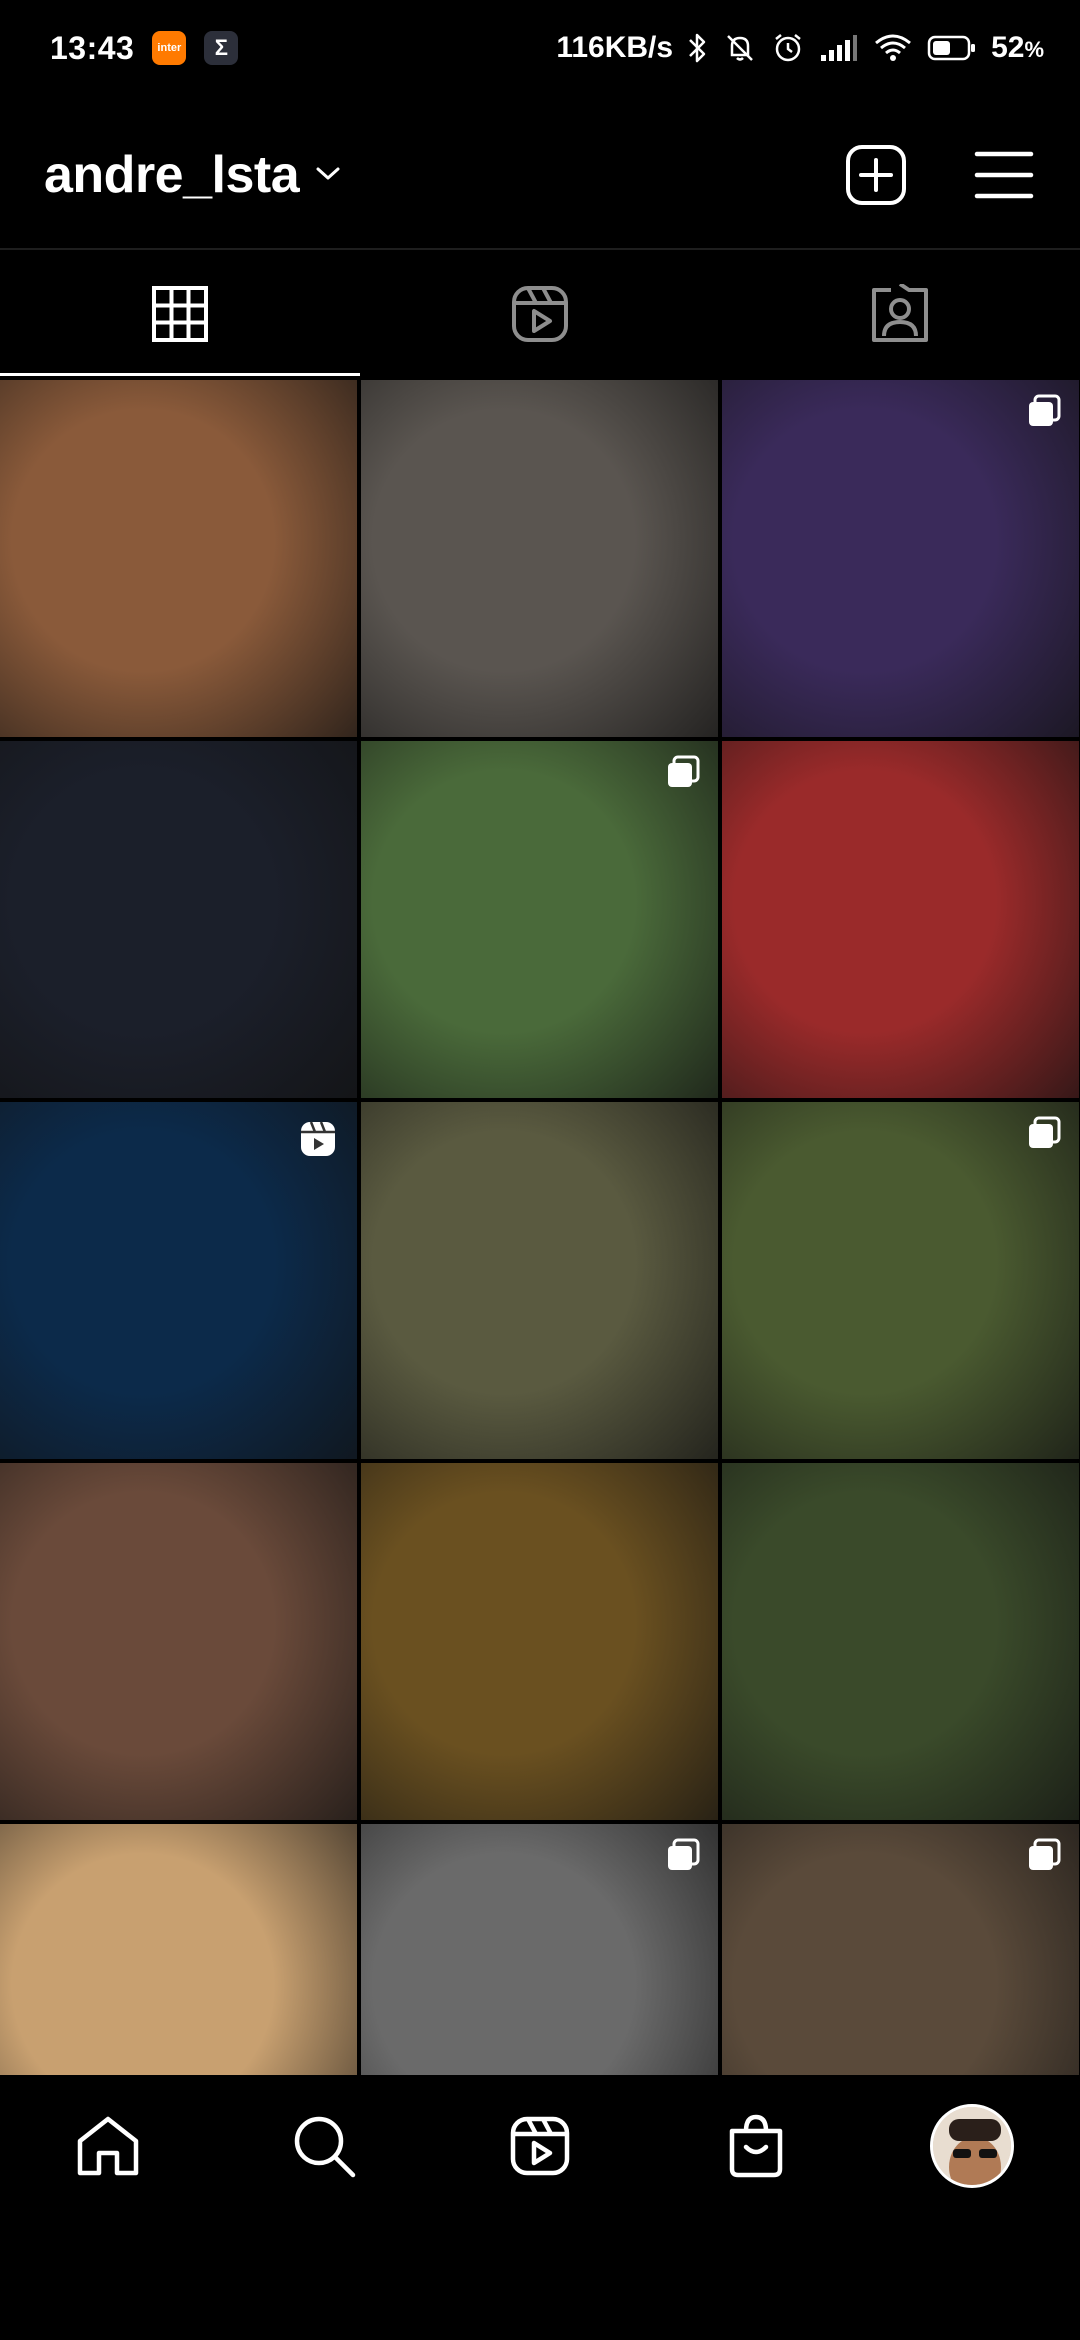  I want to click on shopping-bag-icon, so click(756, 2146).